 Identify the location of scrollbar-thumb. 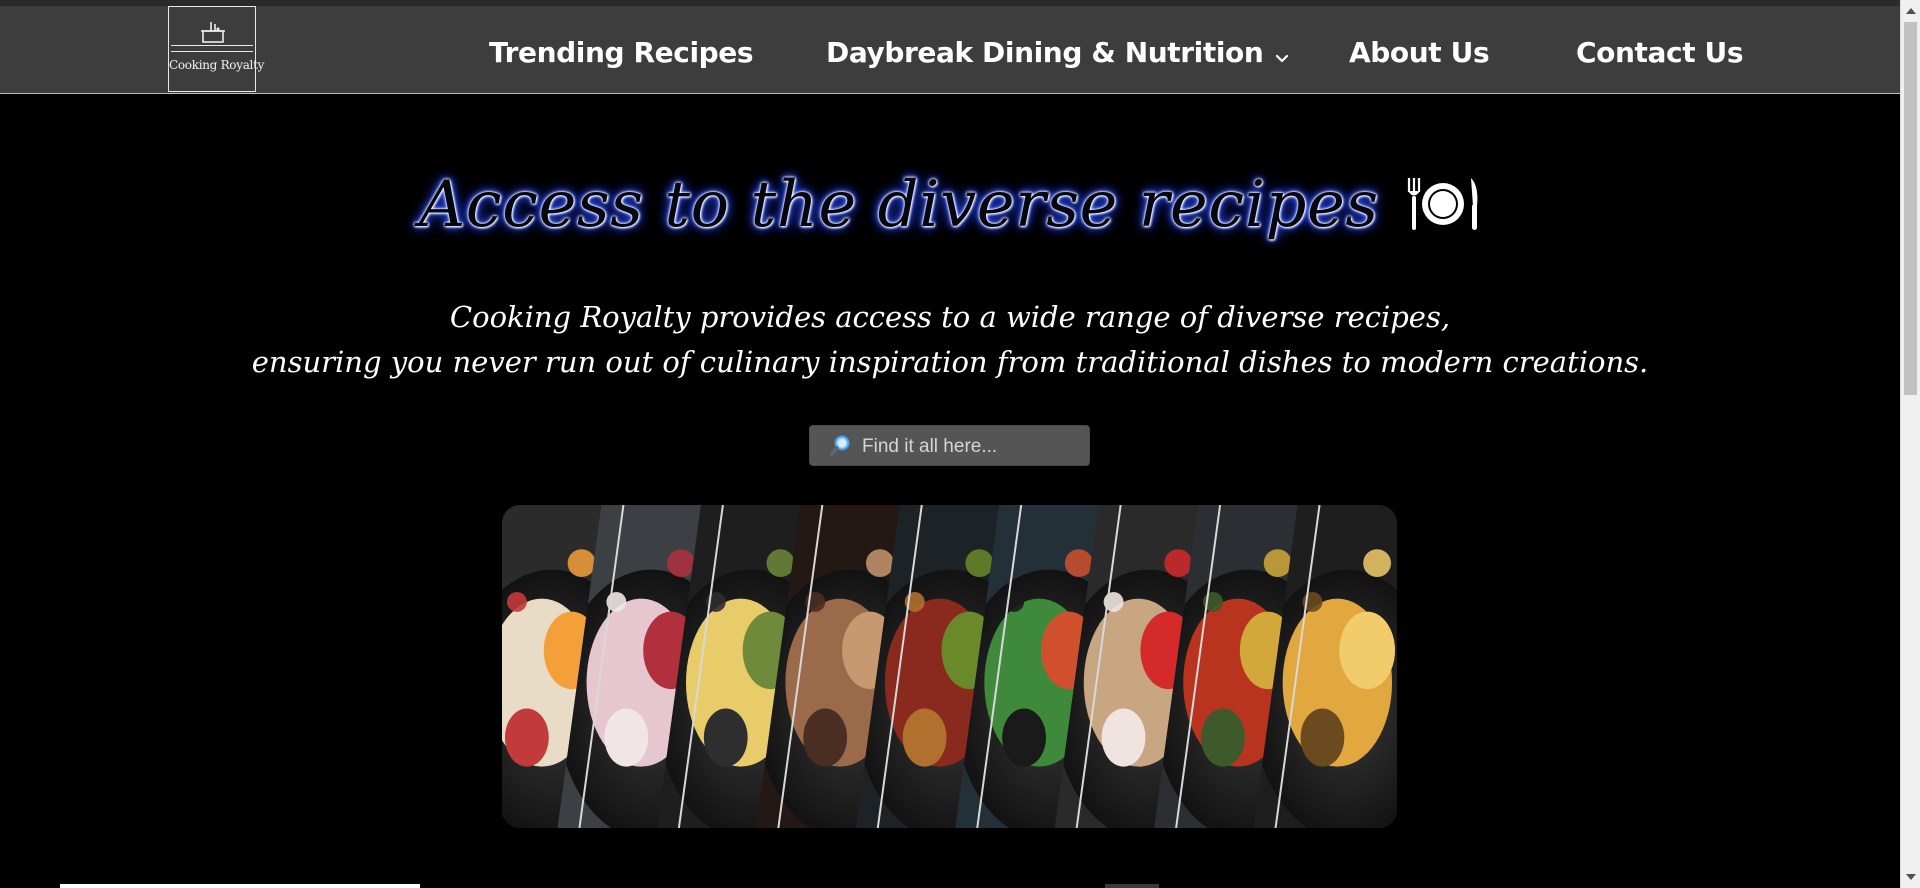
(1910, 208).